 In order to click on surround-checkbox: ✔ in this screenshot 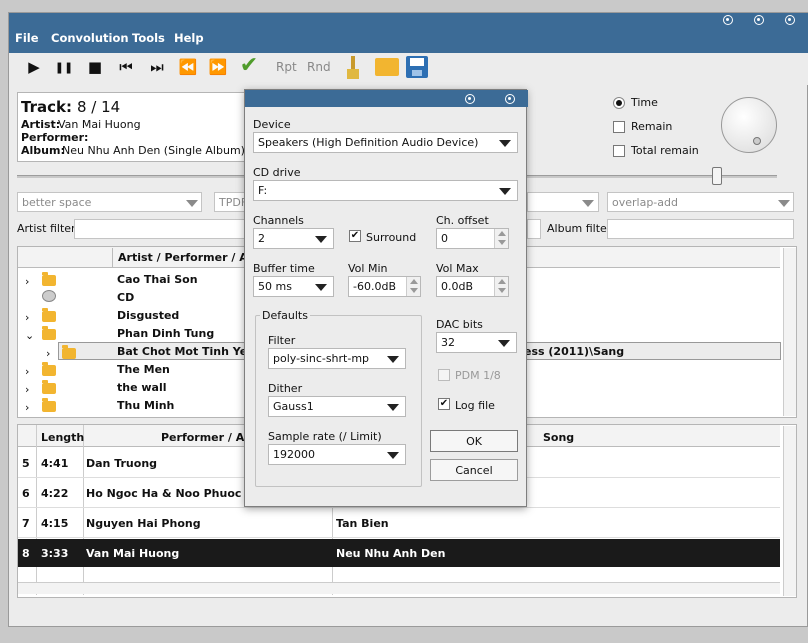, I will do `click(355, 236)`.